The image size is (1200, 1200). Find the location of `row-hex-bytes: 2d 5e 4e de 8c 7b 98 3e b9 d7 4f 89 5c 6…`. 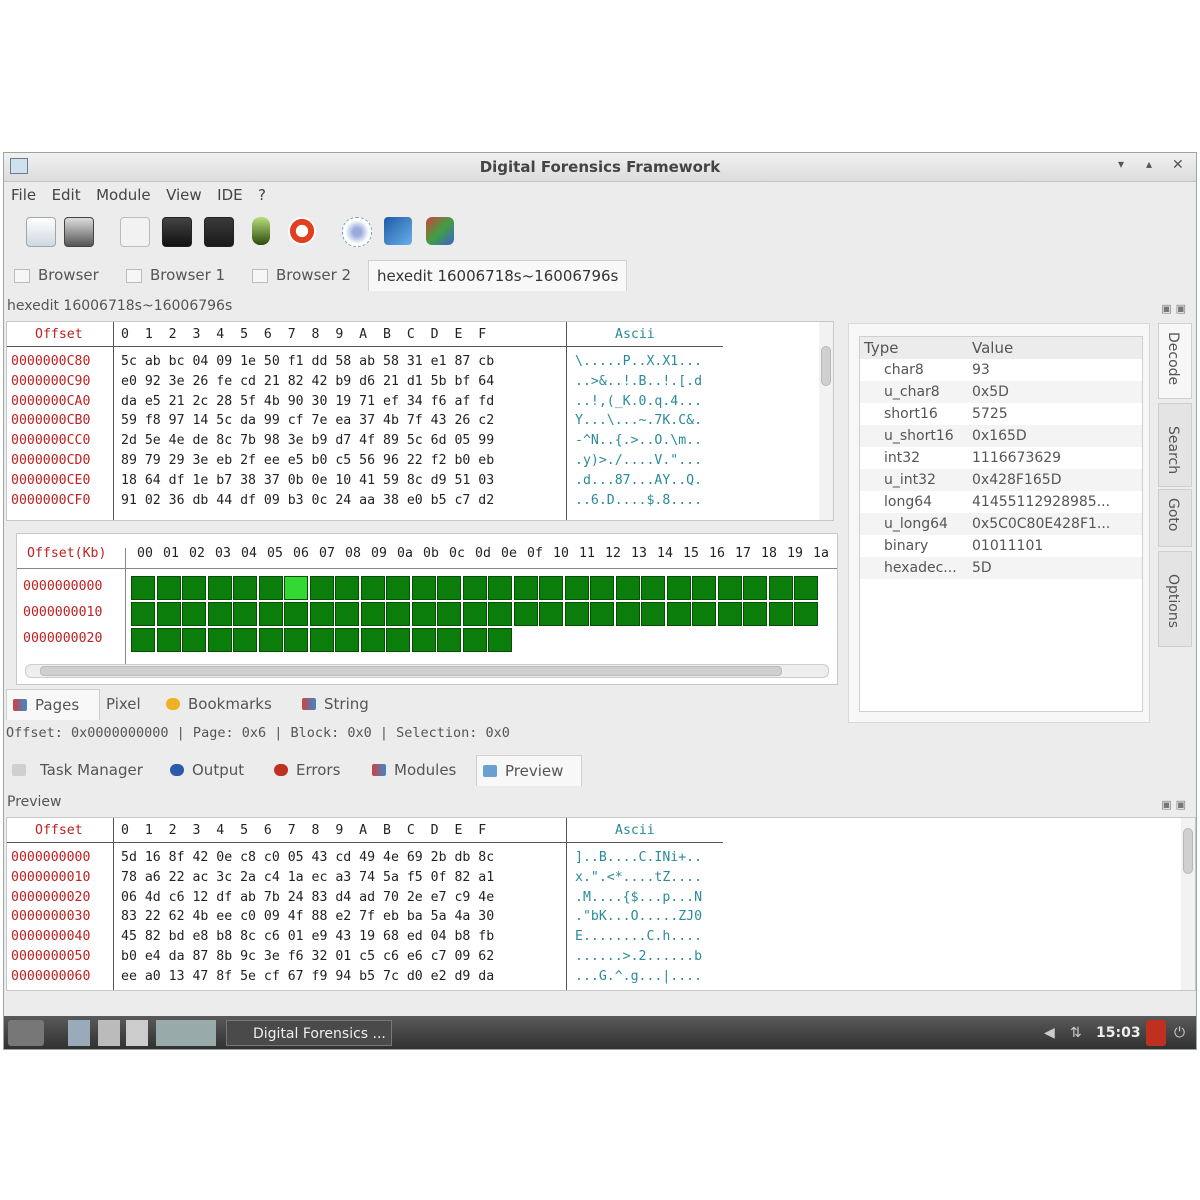

row-hex-bytes: 2d 5e 4e de 8c 7b 98 3e b9 d7 4f 89 5c 6… is located at coordinates (307, 441).